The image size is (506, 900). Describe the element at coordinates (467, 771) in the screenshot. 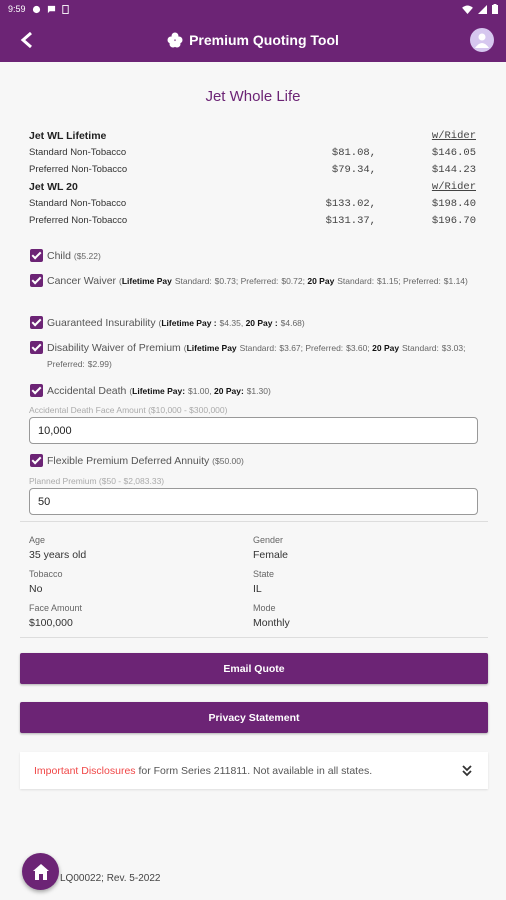

I see `double-chevron-down-icon` at that location.